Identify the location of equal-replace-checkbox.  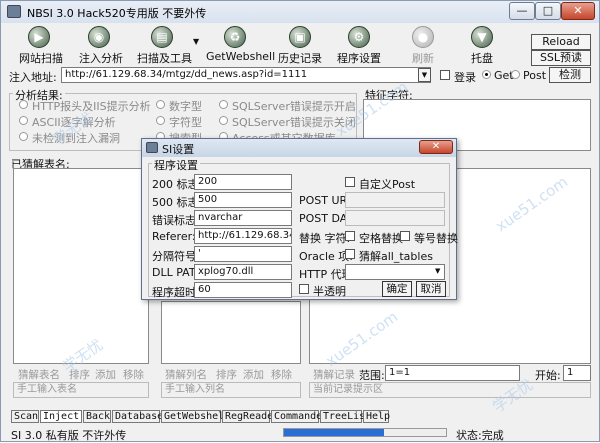
(405, 236).